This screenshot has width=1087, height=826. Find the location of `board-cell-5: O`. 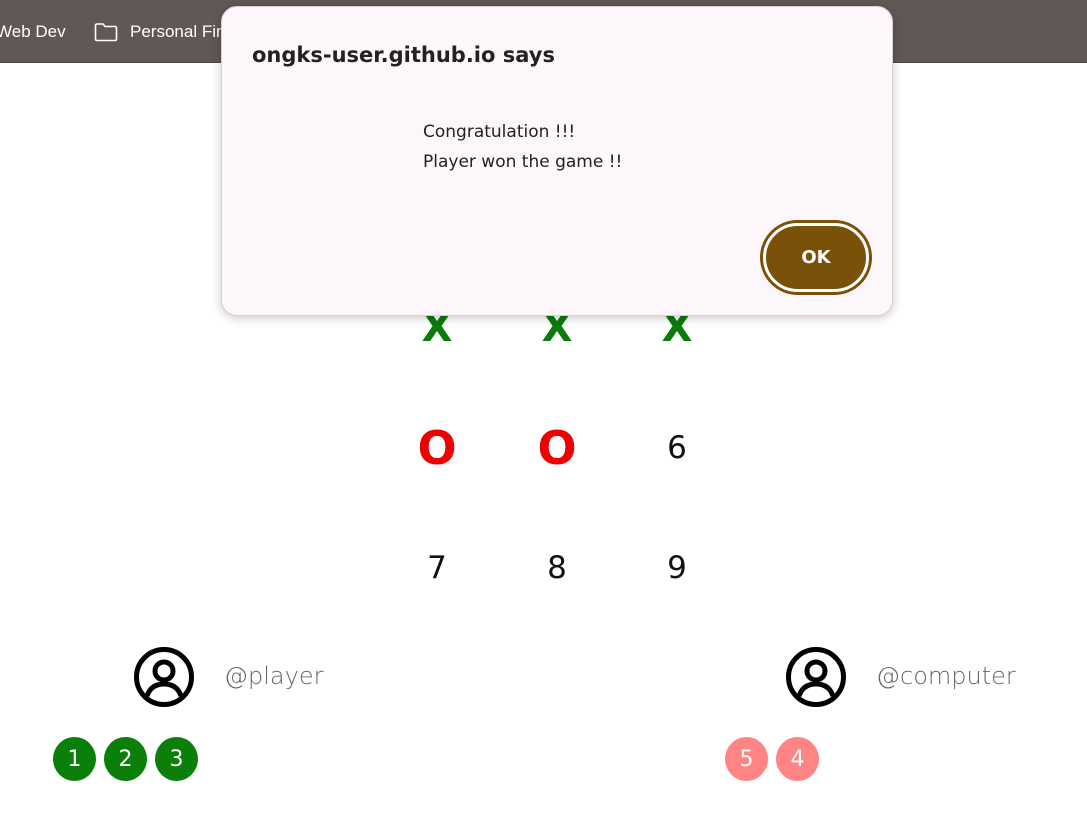

board-cell-5: O is located at coordinates (557, 448).